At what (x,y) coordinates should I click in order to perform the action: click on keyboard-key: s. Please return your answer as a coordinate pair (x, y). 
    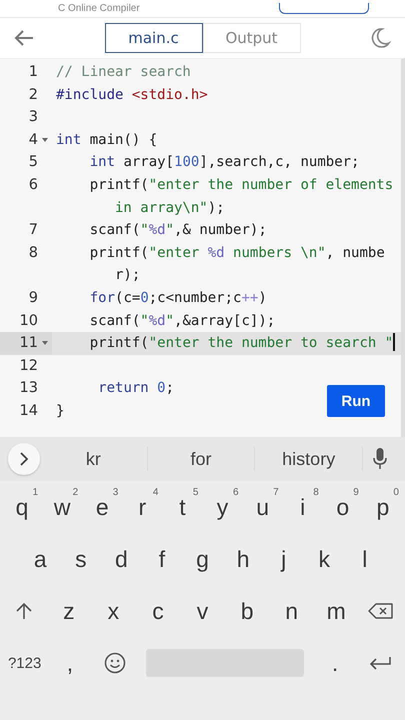
    Looking at the image, I should click on (81, 559).